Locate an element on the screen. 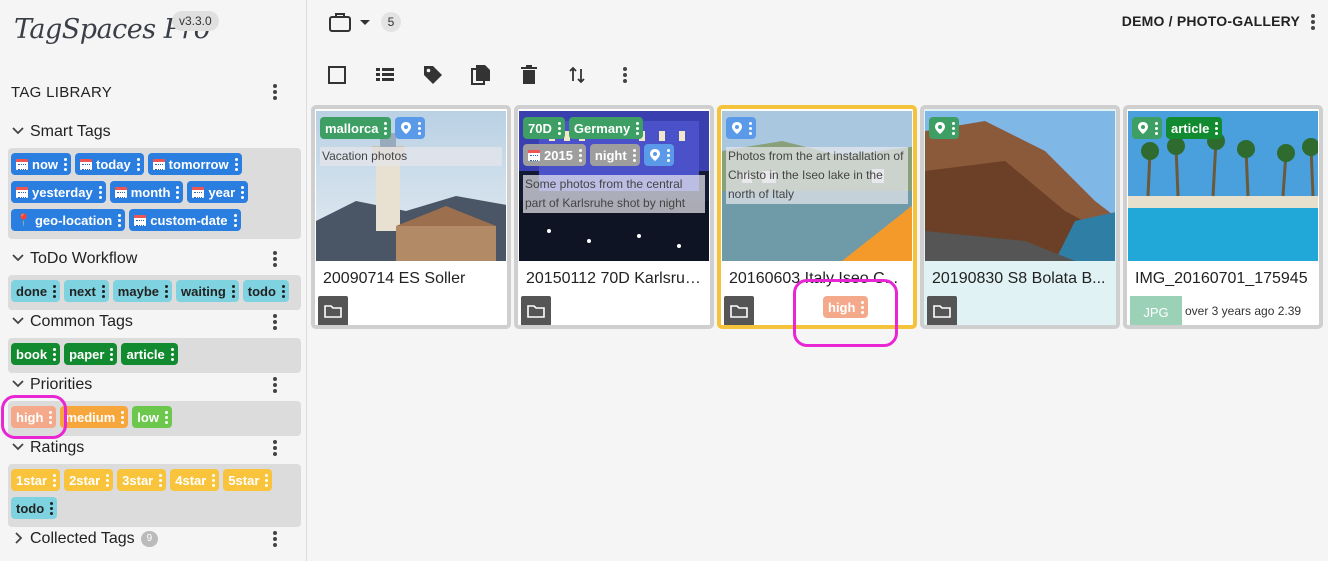 The height and width of the screenshot is (561, 1328). location-switcher is located at coordinates (350, 22).